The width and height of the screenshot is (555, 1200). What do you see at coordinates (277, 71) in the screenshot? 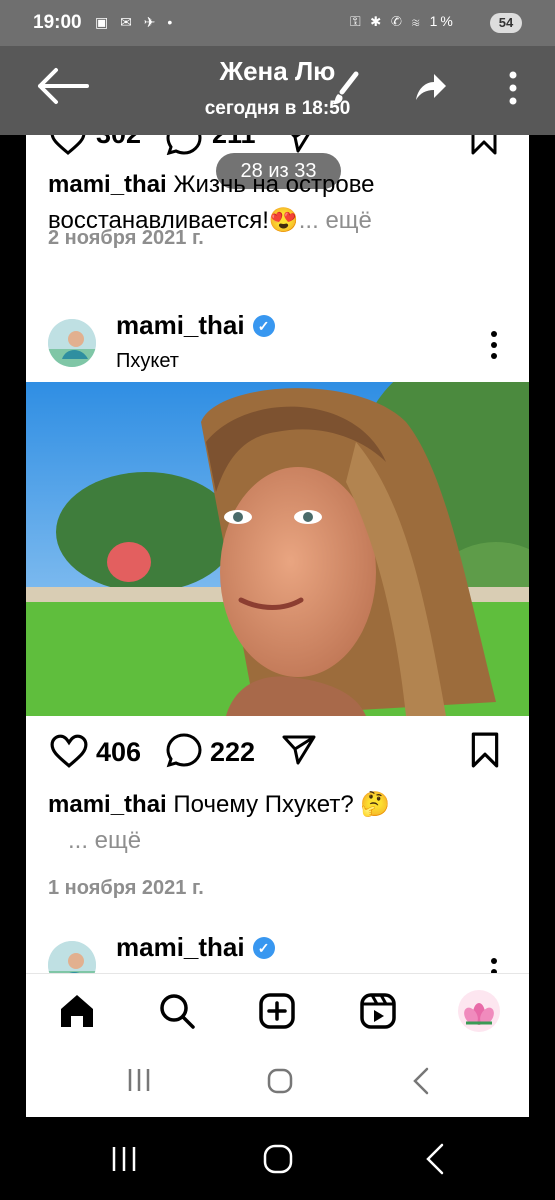
I see `viewer-title: Жена Лю` at bounding box center [277, 71].